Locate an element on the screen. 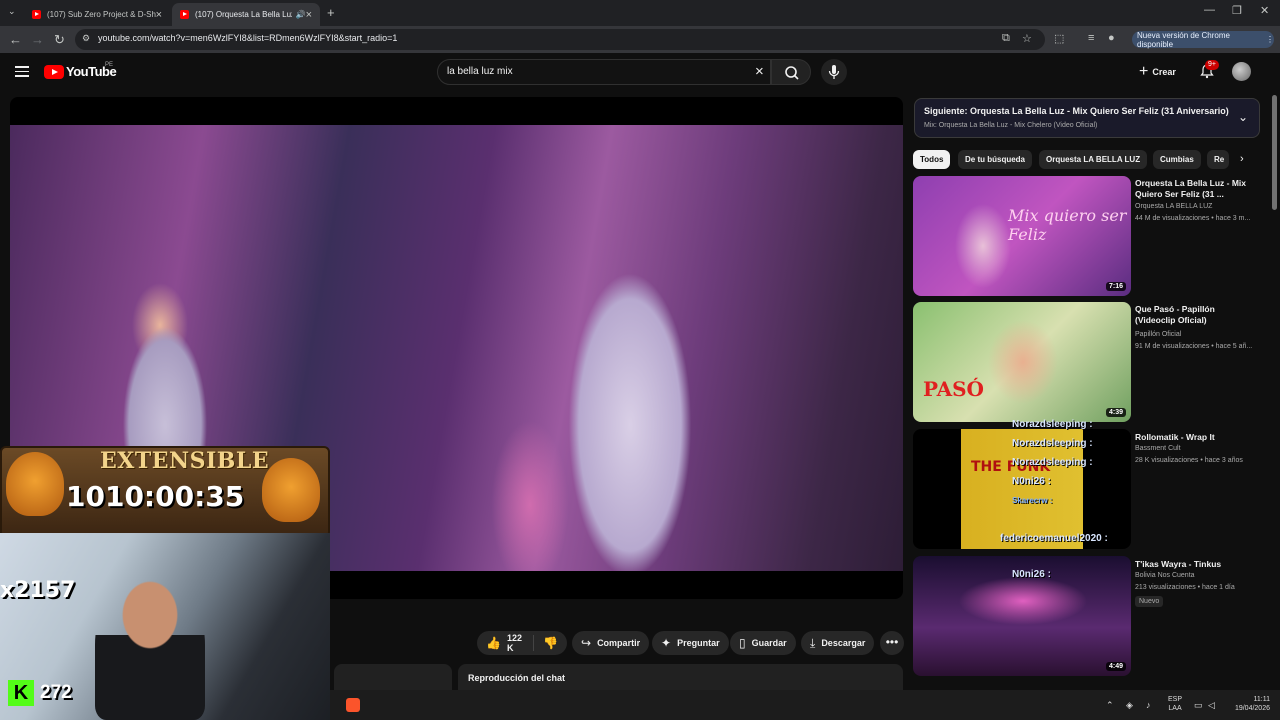  save-button: ▯ Guardar is located at coordinates (763, 643).